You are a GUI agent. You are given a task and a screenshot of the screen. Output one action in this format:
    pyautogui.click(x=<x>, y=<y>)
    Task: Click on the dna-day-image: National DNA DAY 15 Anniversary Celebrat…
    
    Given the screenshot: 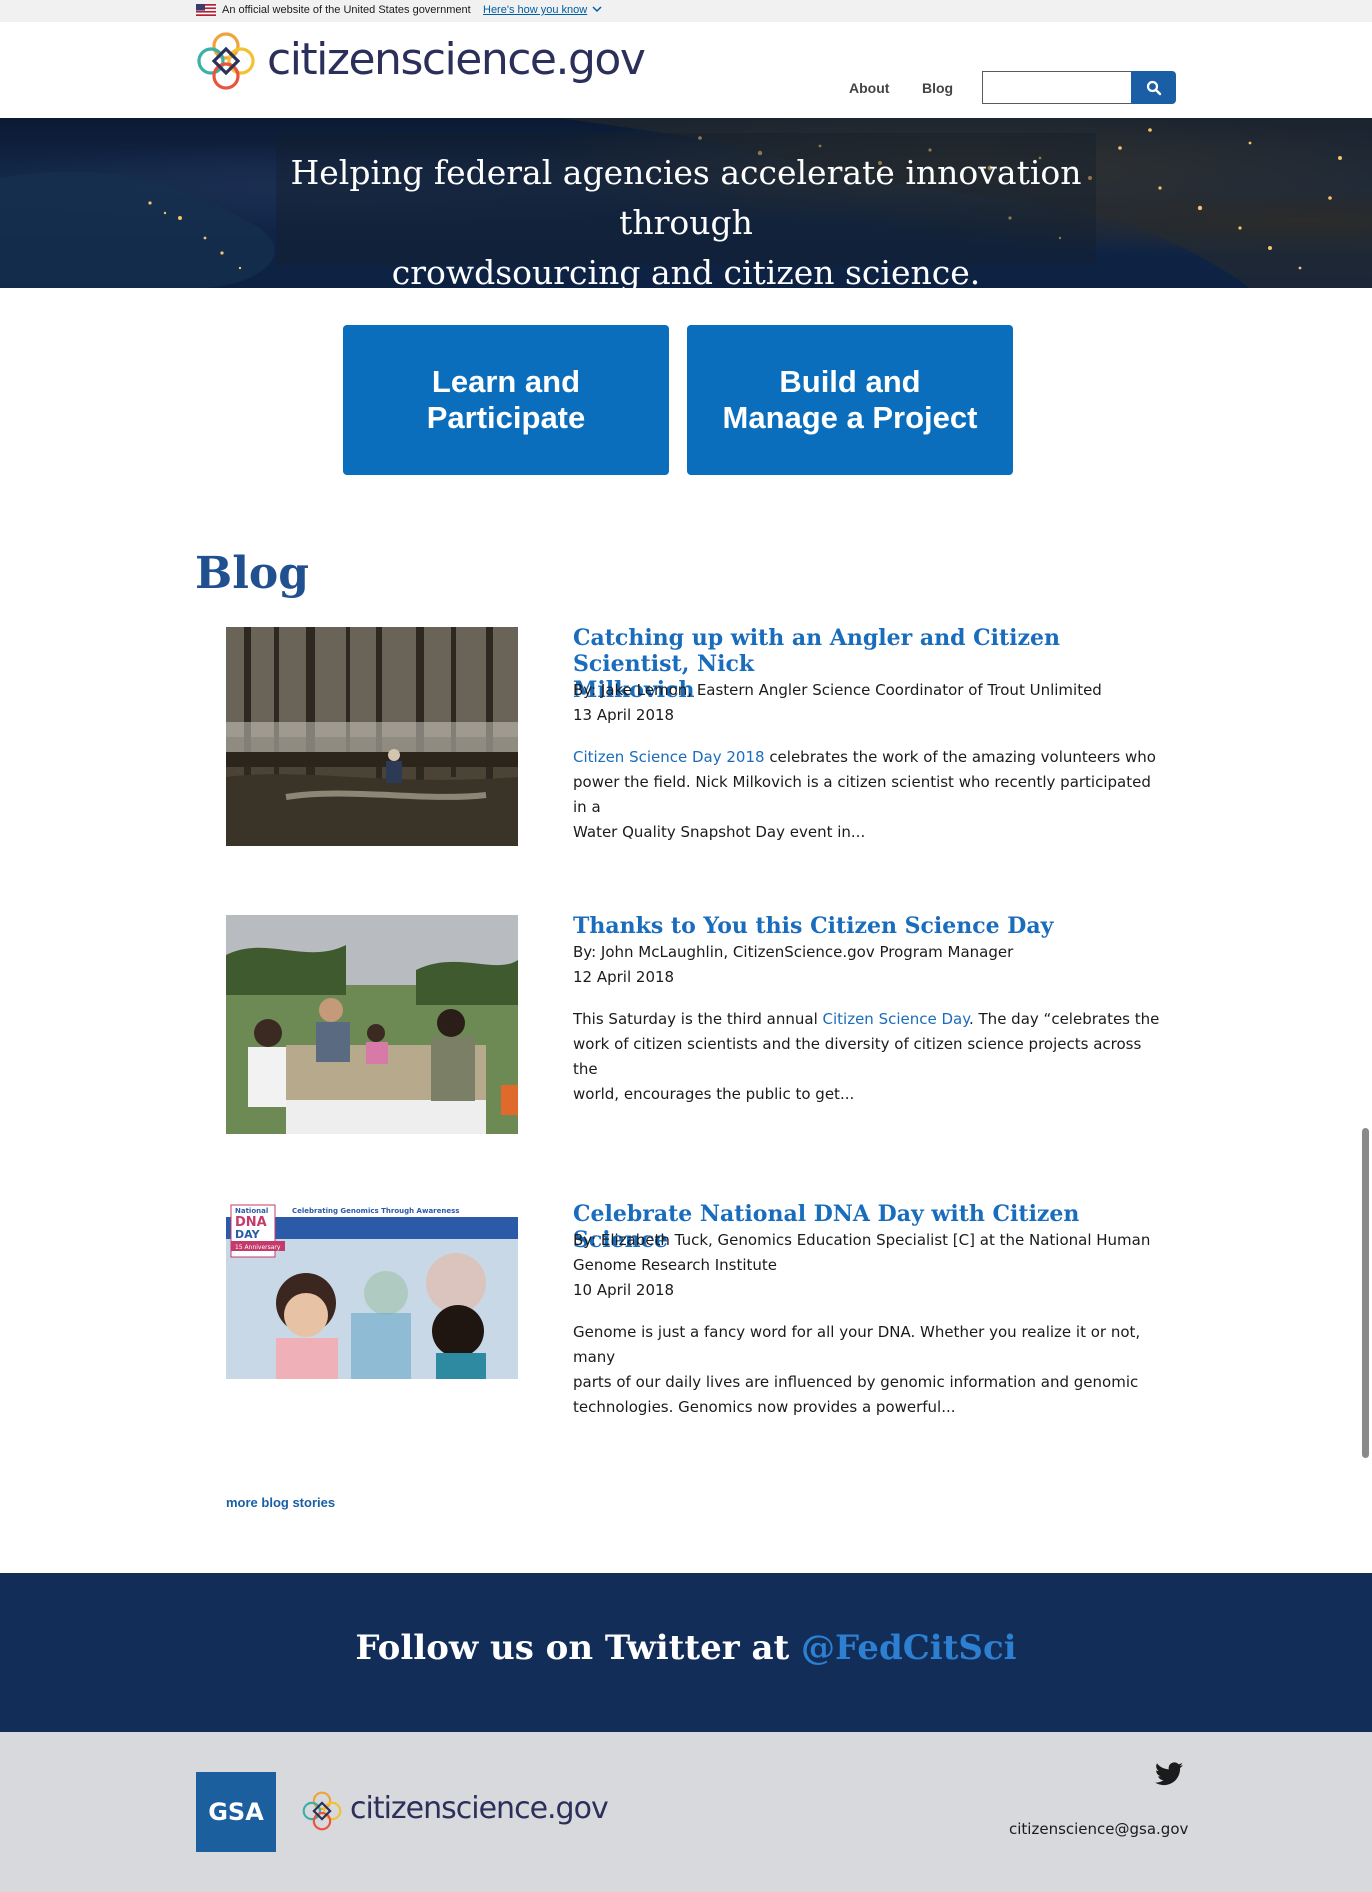 What is the action you would take?
    pyautogui.click(x=372, y=1291)
    